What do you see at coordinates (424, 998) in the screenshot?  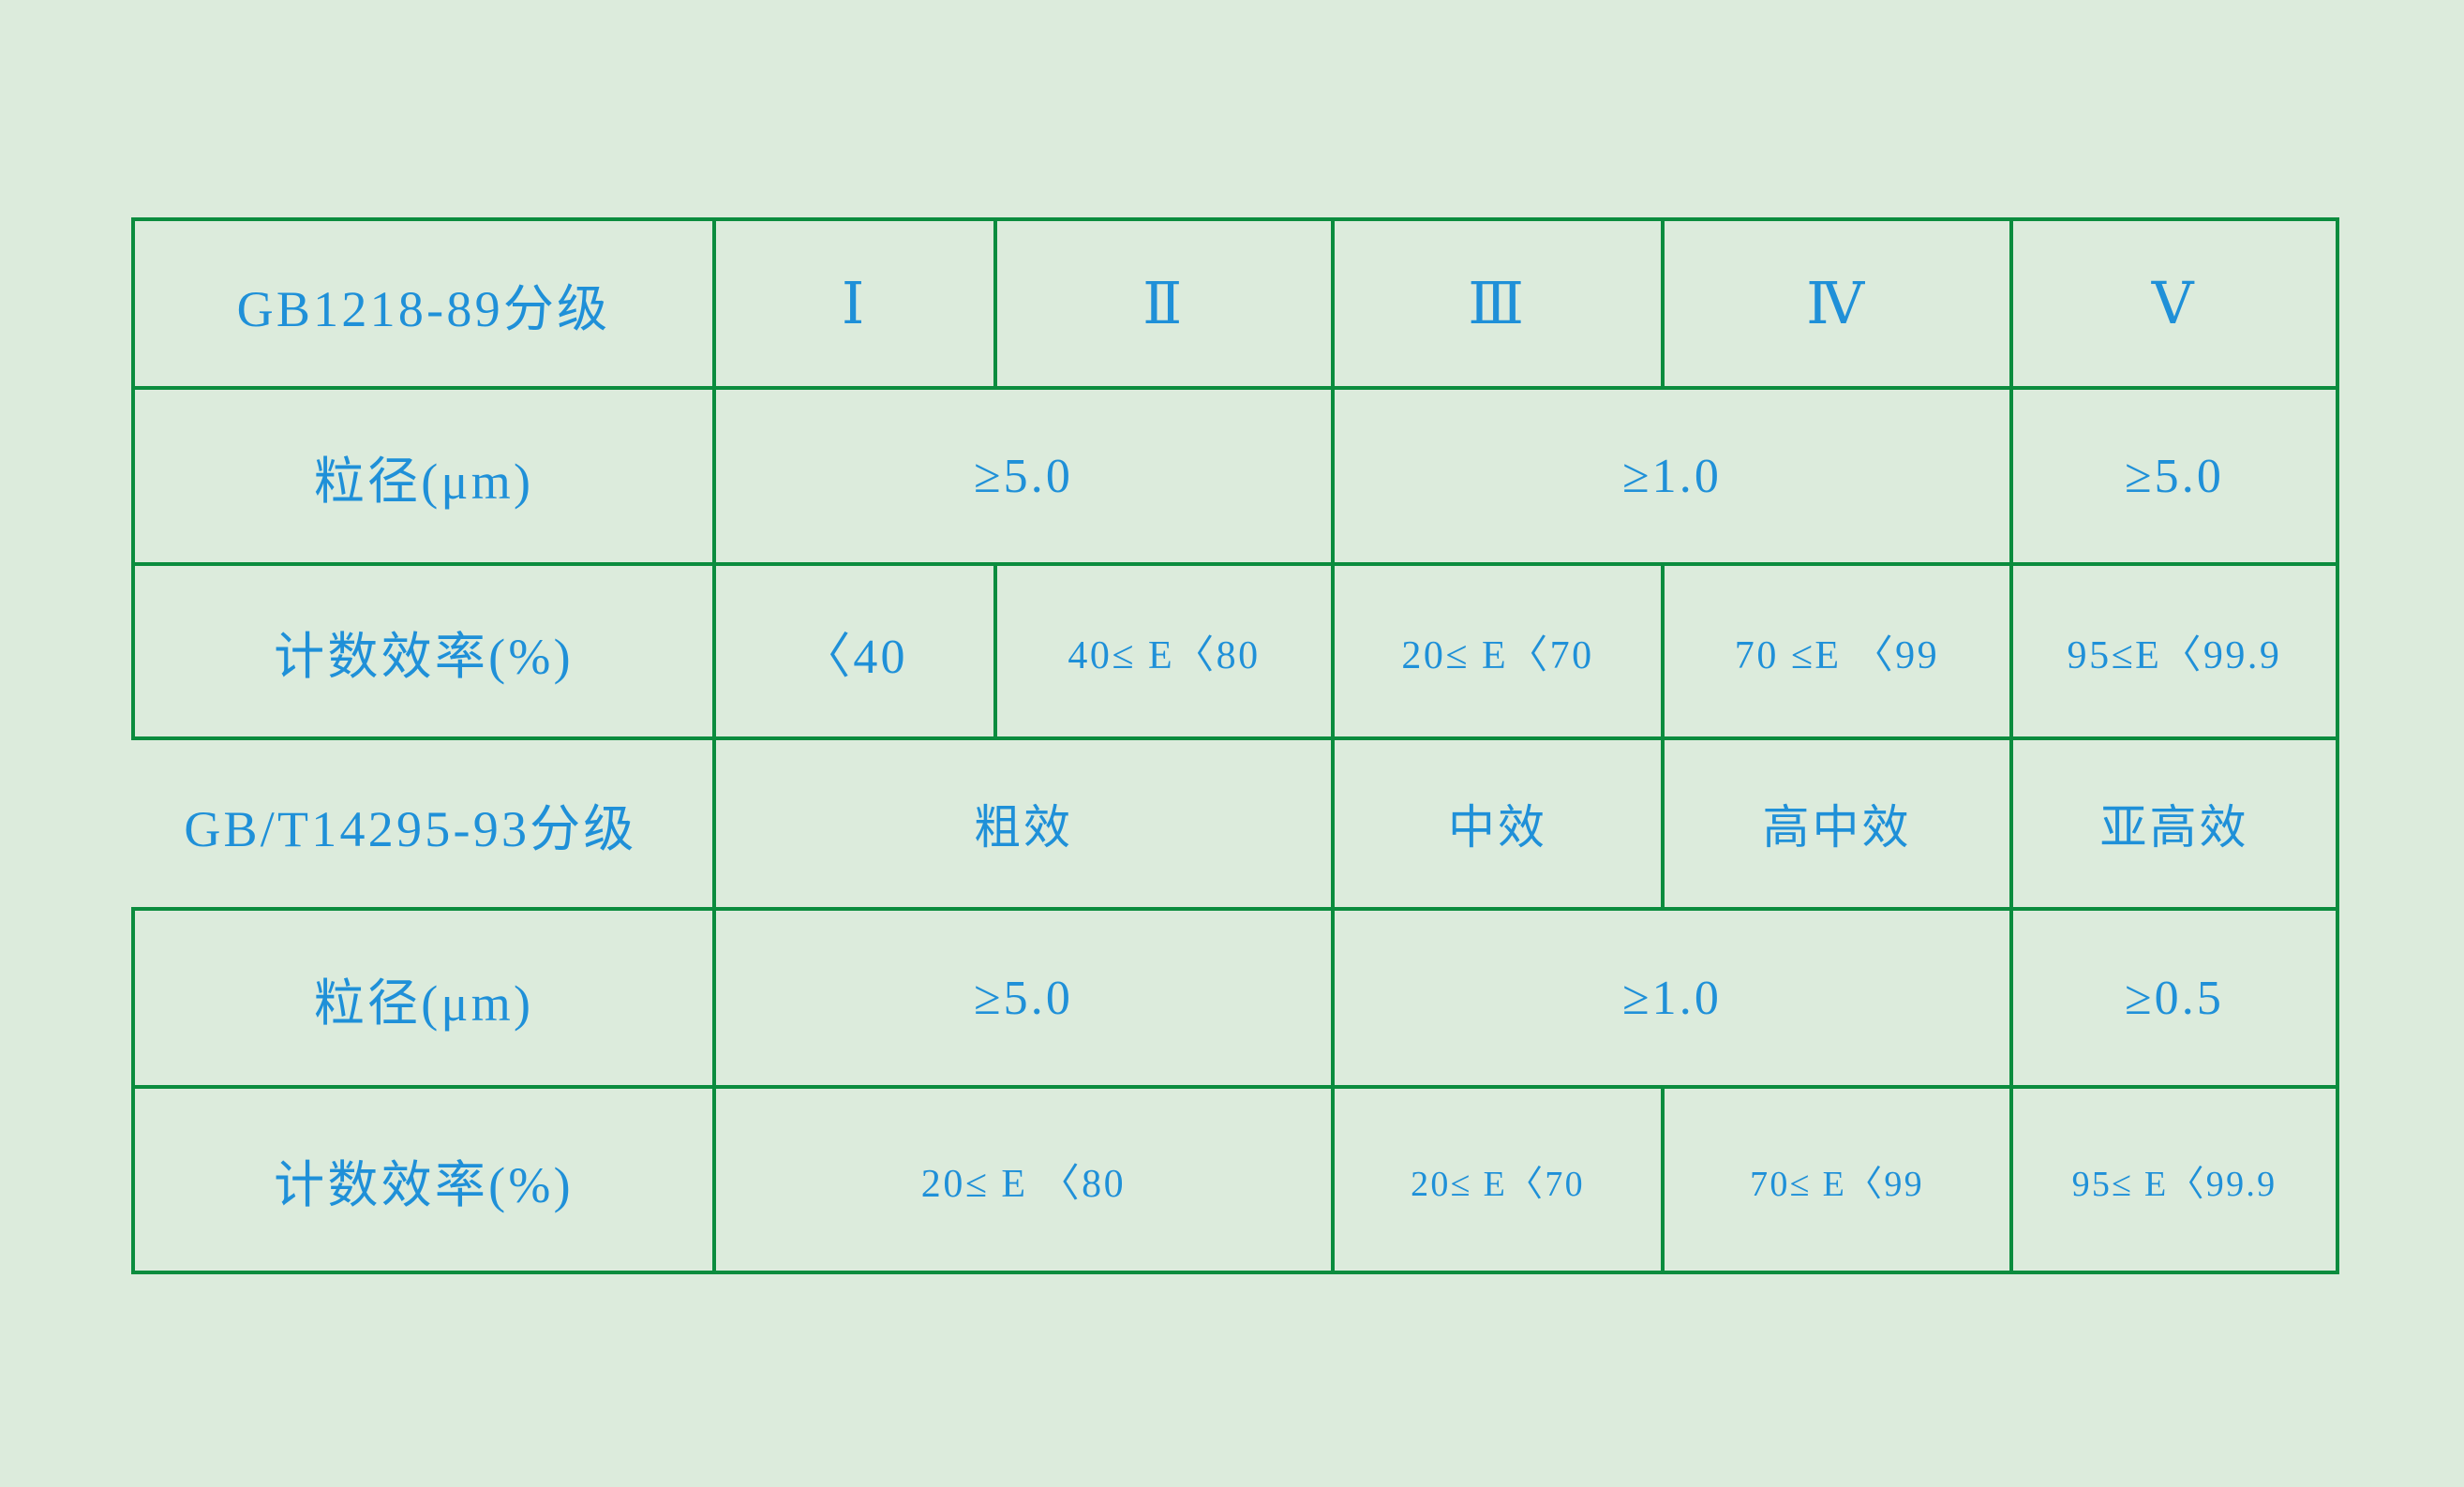 I see `row-label-particle-size-2: 粒径(μm)` at bounding box center [424, 998].